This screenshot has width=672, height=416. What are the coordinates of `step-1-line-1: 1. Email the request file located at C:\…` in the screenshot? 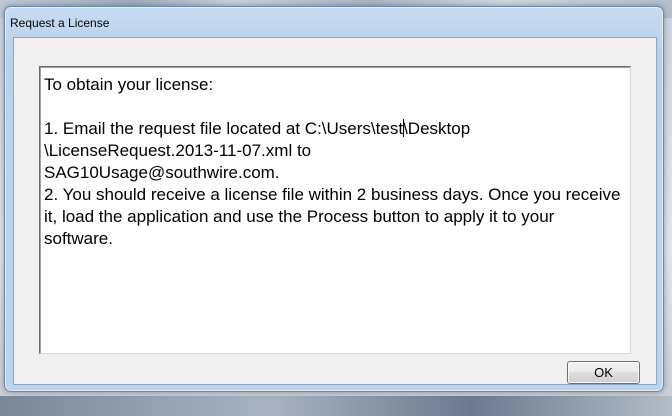 It's located at (335, 129).